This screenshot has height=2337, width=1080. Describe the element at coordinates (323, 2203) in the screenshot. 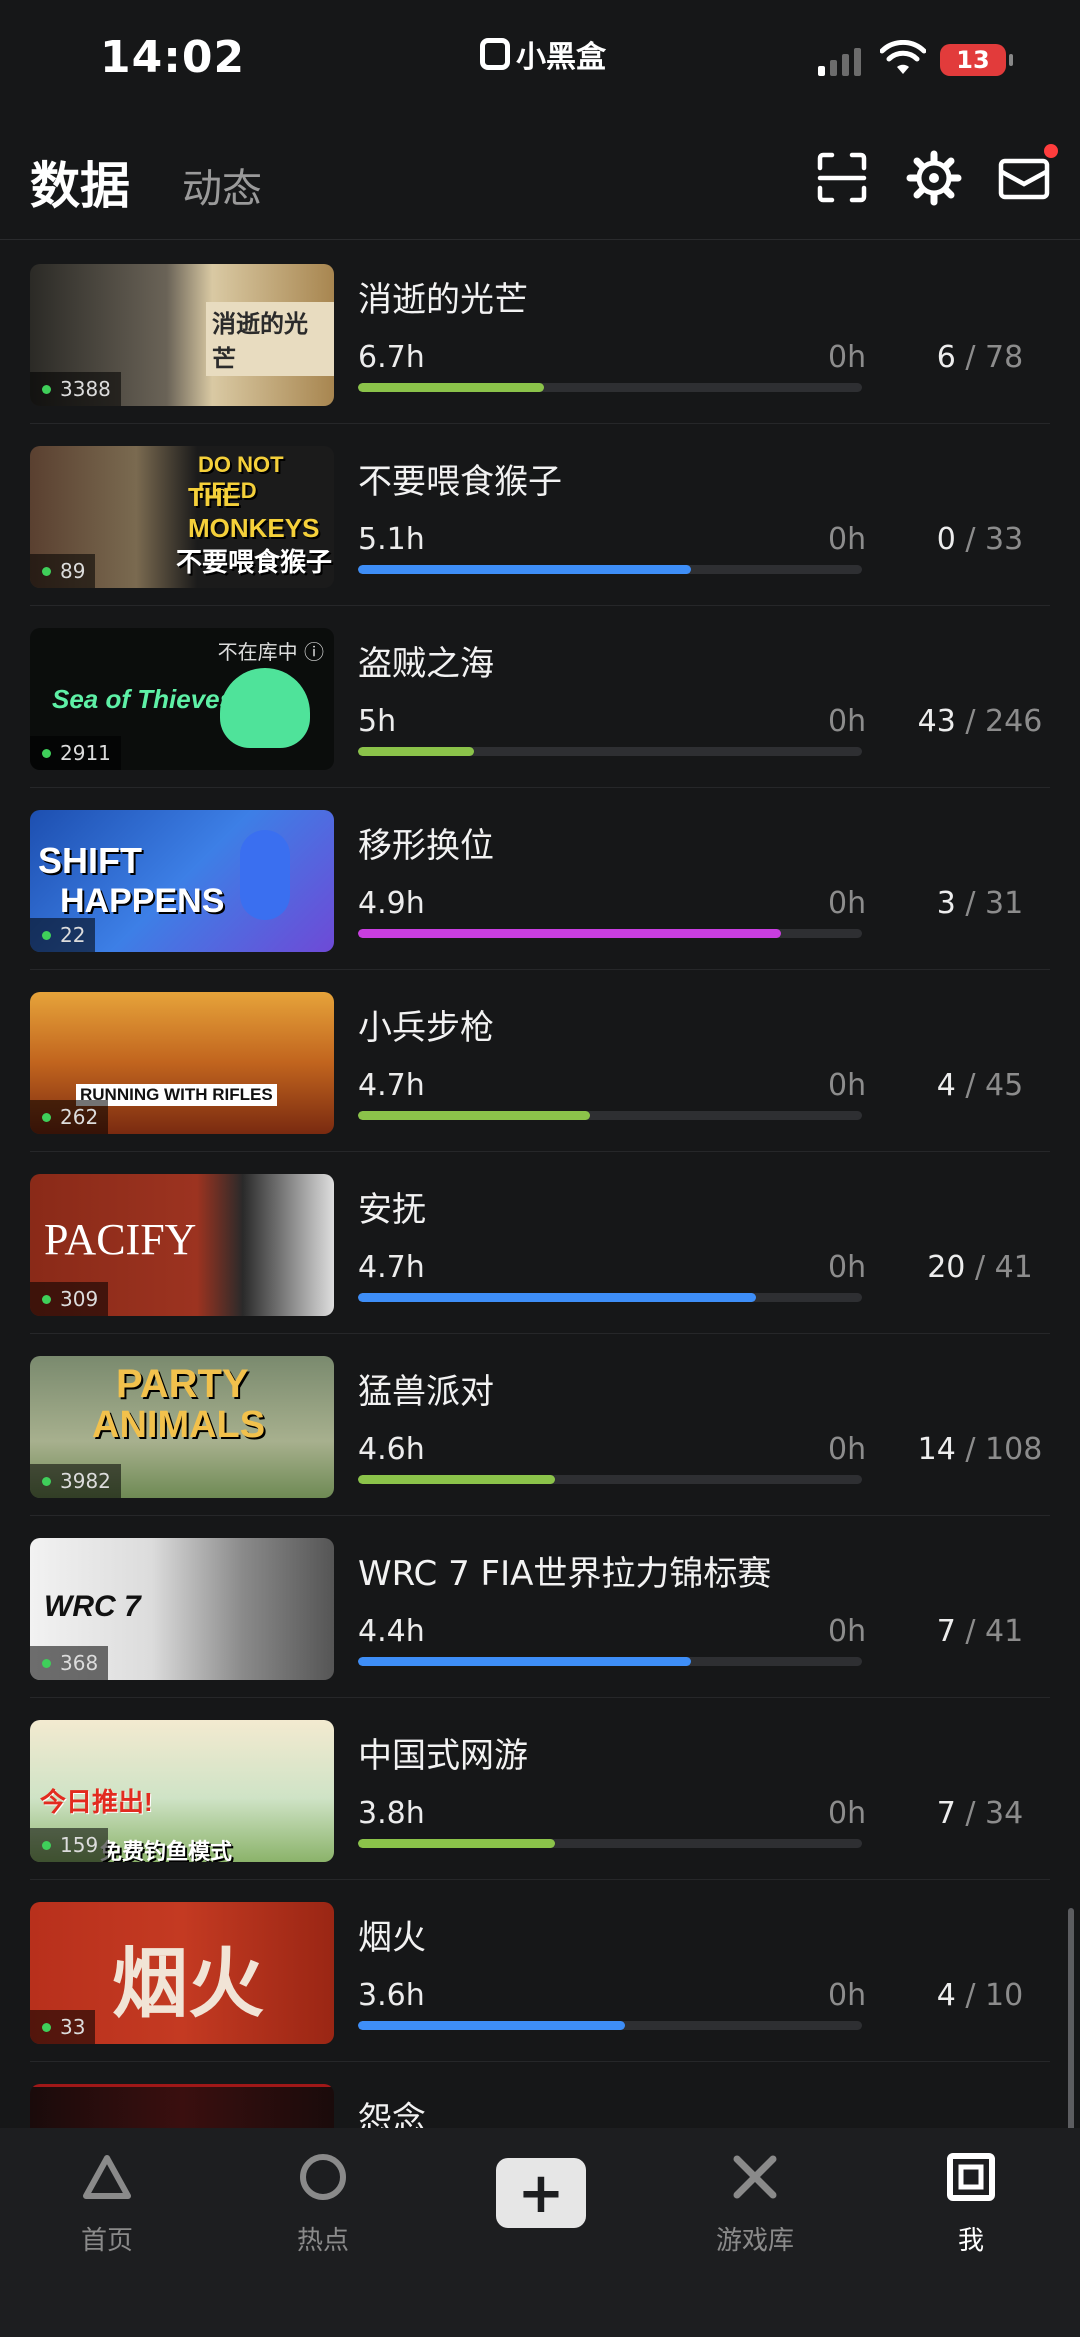

I see `nav-hot: 热点` at that location.